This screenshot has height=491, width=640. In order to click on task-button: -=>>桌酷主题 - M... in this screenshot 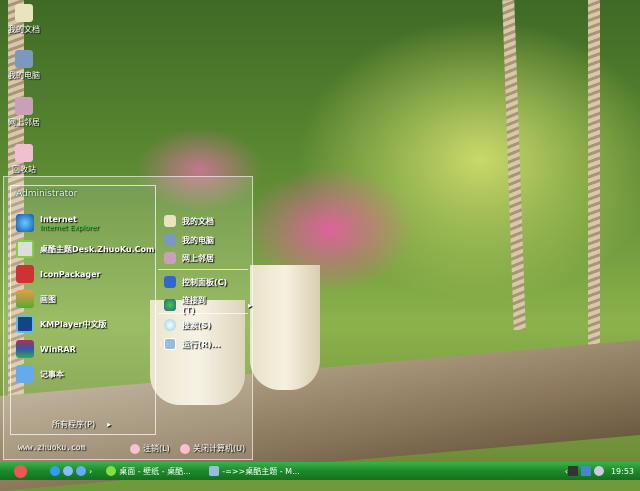, I will do `click(264, 471)`.